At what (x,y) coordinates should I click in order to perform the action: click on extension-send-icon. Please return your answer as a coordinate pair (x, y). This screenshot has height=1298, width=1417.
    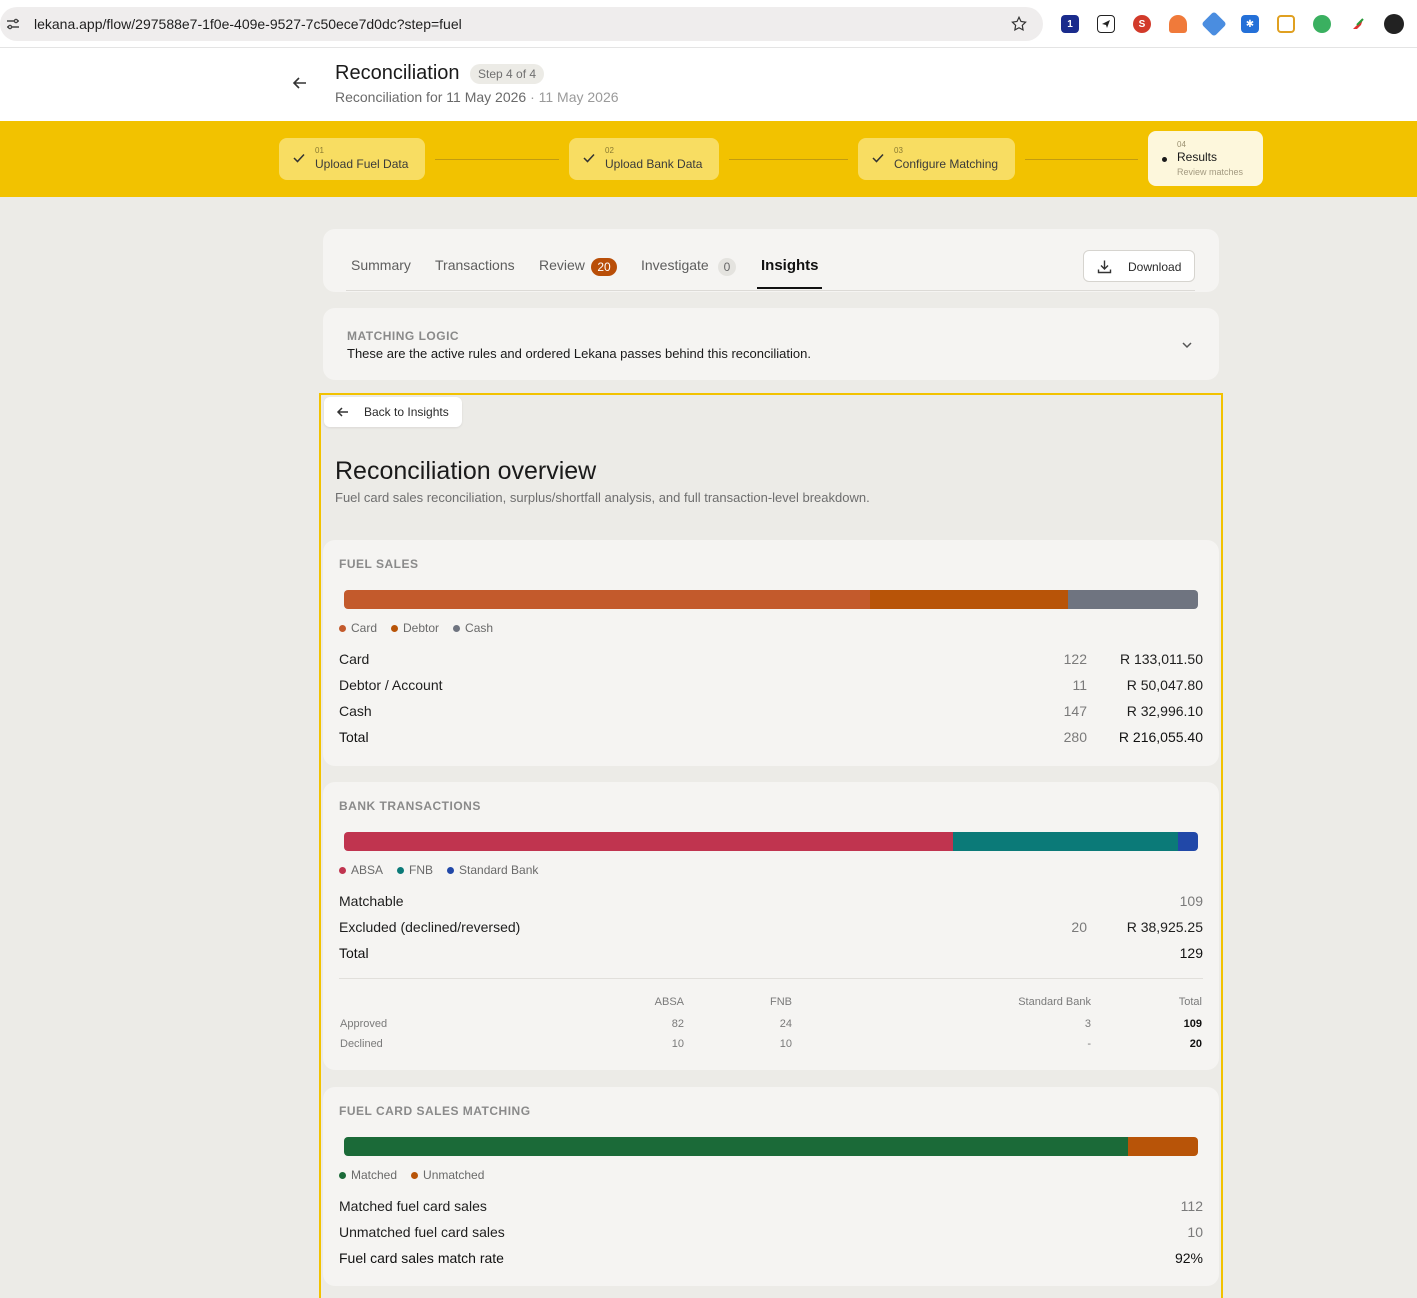
    Looking at the image, I should click on (1106, 24).